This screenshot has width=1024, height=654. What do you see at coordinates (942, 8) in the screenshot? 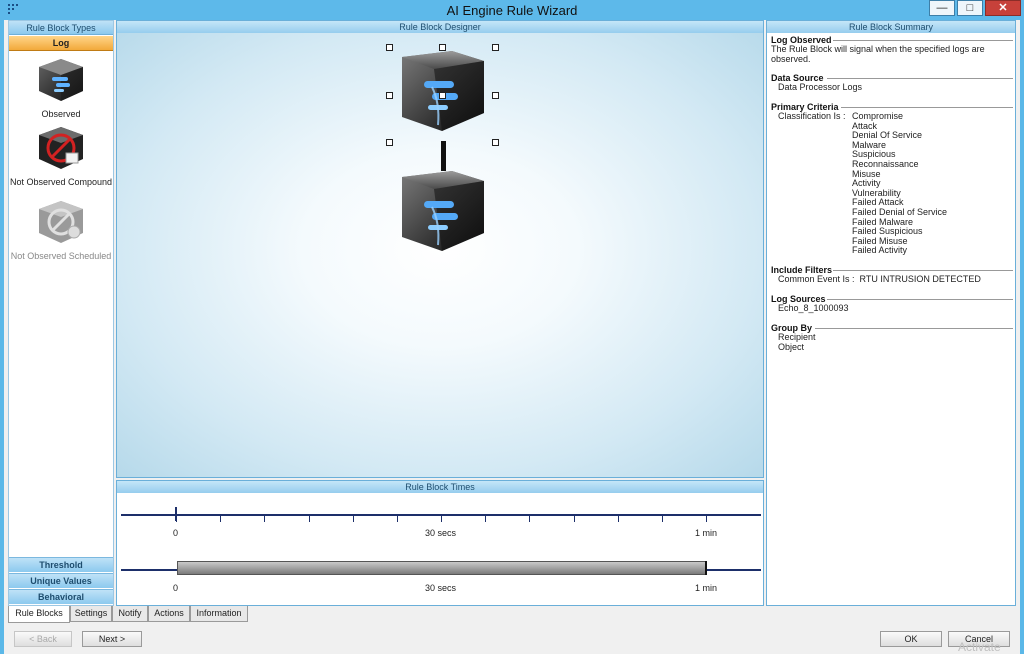
I see `minimize-button: —` at bounding box center [942, 8].